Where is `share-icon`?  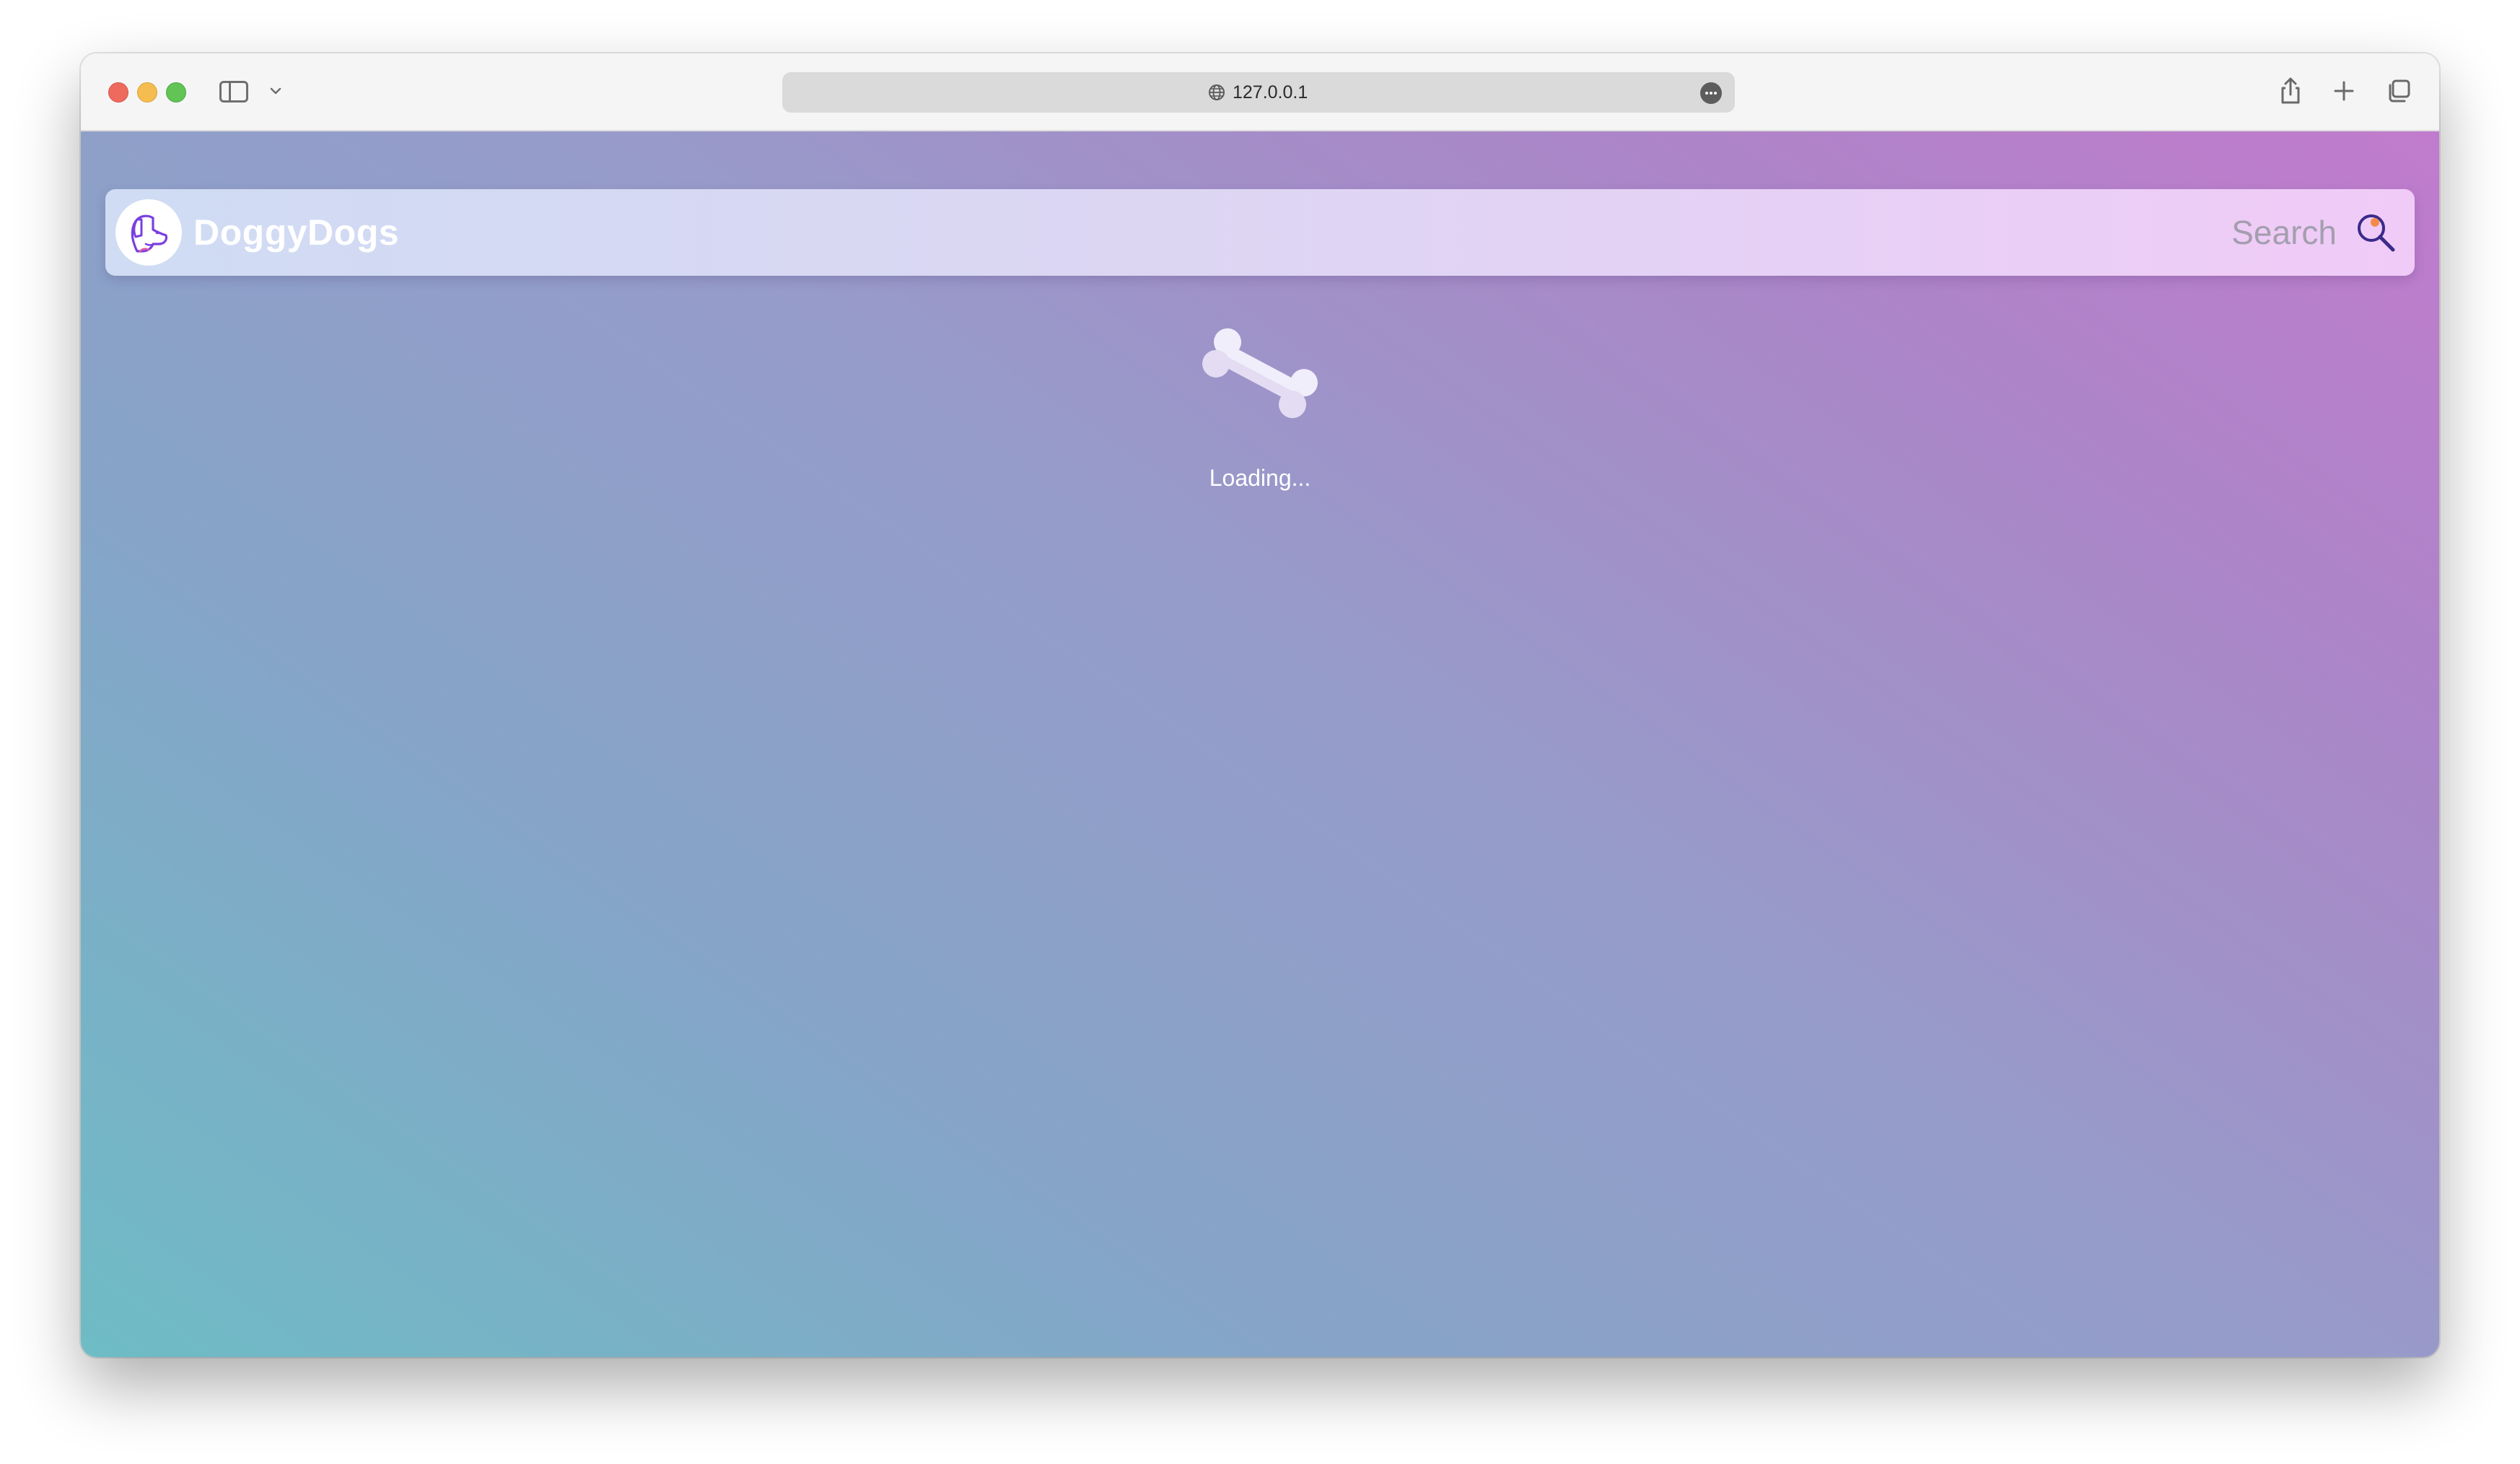
share-icon is located at coordinates (2290, 91).